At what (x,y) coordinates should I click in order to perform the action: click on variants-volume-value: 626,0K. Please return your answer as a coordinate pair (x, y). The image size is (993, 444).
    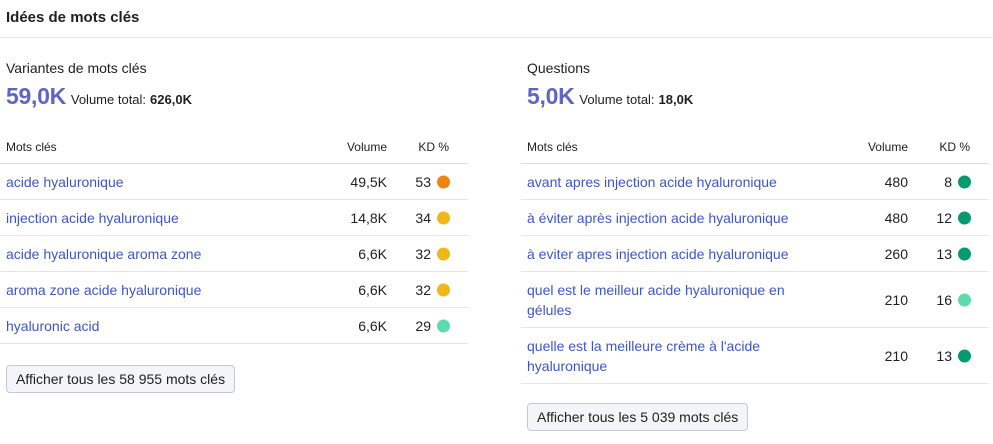
    Looking at the image, I should click on (171, 99).